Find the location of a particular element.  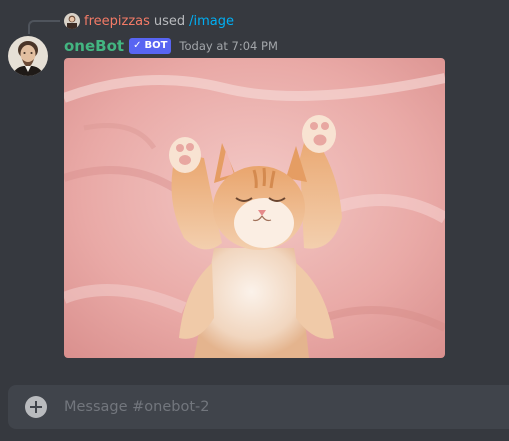

command-usage-bar: freepizzas used /image is located at coordinates (149, 21).